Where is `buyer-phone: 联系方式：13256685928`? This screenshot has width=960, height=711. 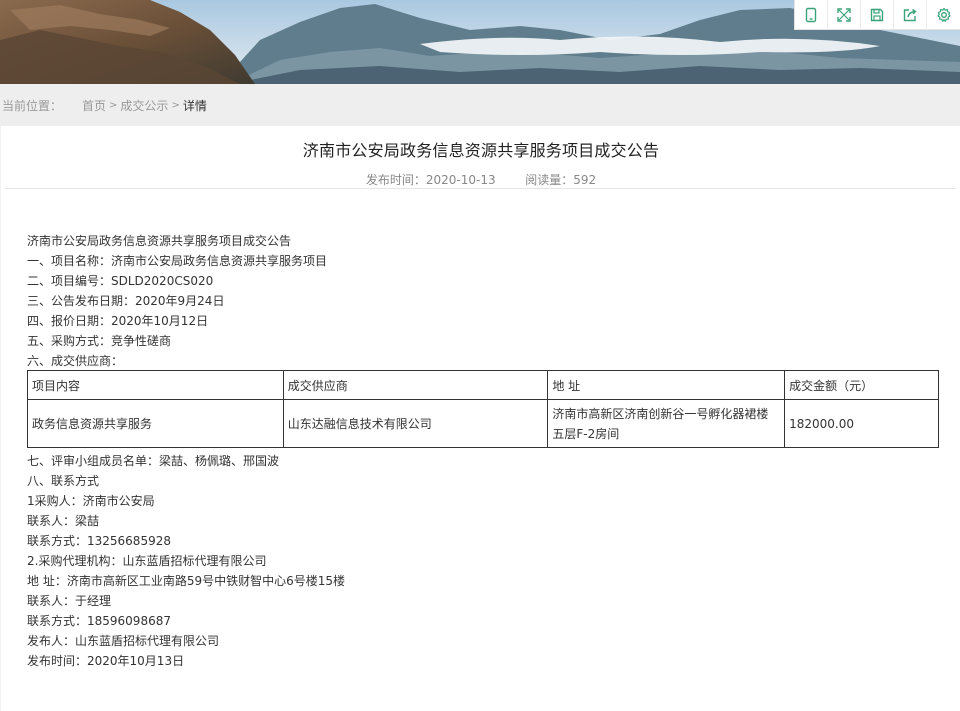 buyer-phone: 联系方式：13256685928 is located at coordinates (99, 541).